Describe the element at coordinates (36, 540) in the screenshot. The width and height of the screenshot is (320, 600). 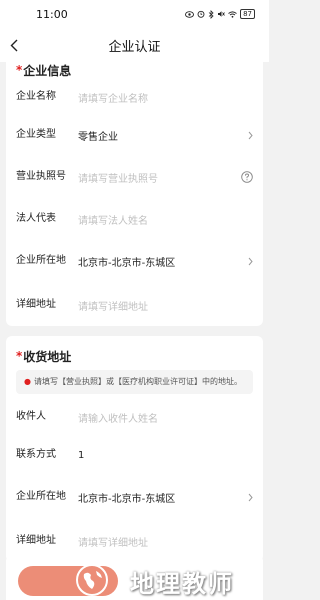
I see `shipping-address-label: 详细地址` at that location.